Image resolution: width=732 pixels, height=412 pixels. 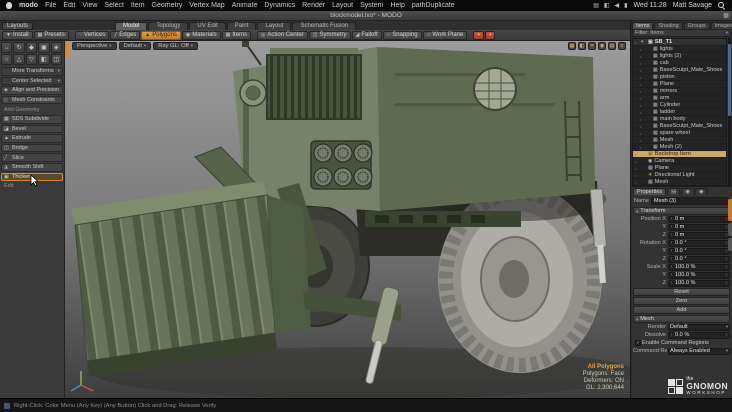 I want to click on command-regions-dropdown: Always Enabled ▾, so click(x=699, y=351).